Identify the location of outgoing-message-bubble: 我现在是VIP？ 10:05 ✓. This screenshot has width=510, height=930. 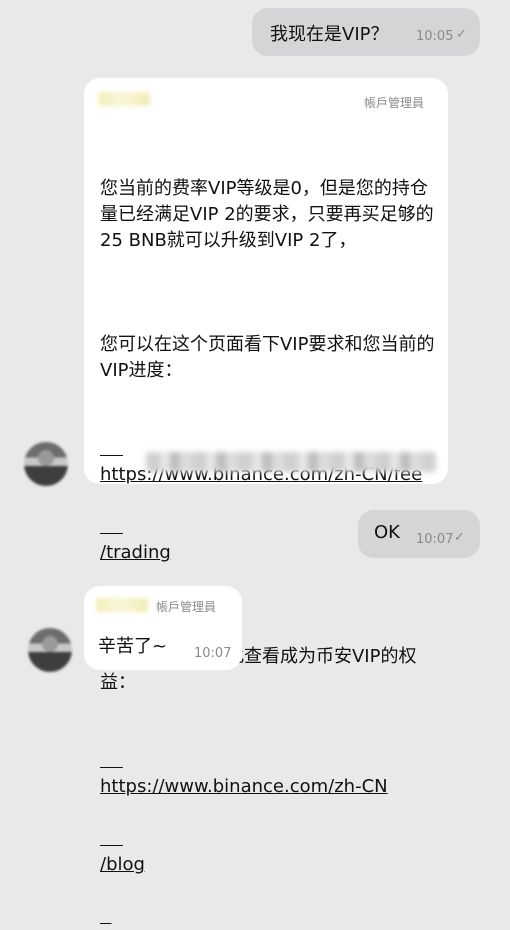
(366, 32).